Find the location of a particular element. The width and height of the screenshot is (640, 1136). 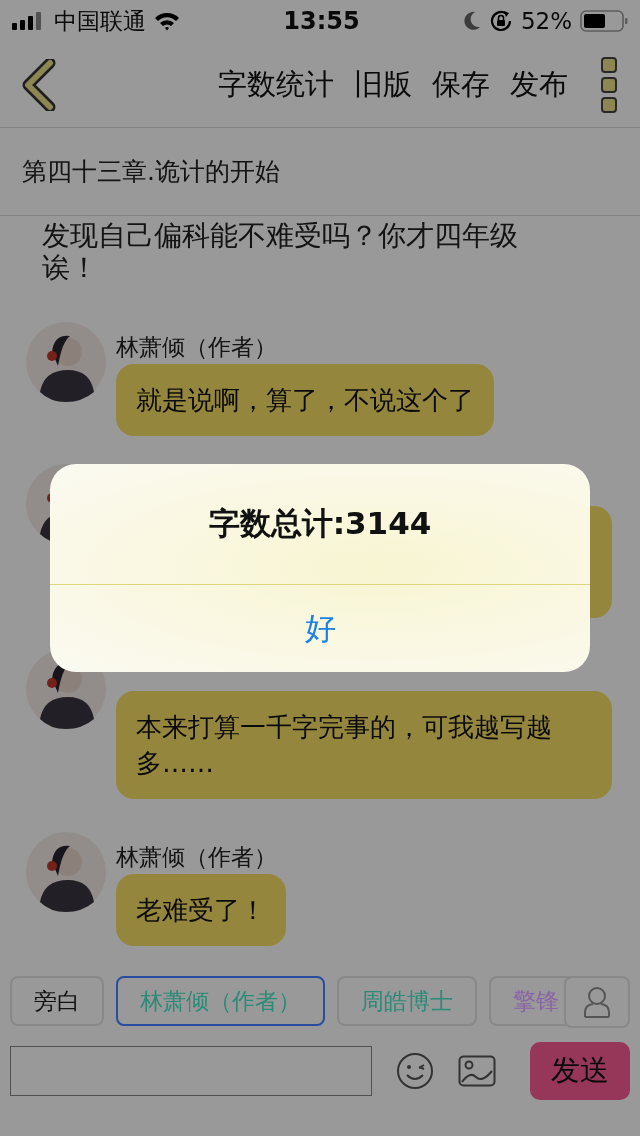

clock-time: 13:55 is located at coordinates (321, 21).